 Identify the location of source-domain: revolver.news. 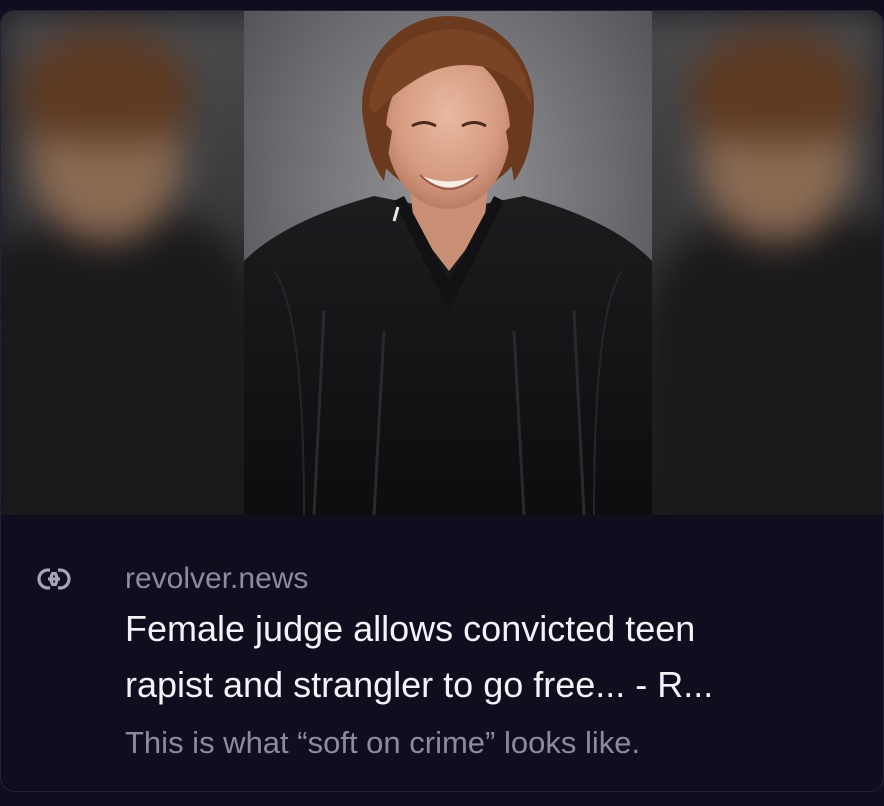
(216, 579).